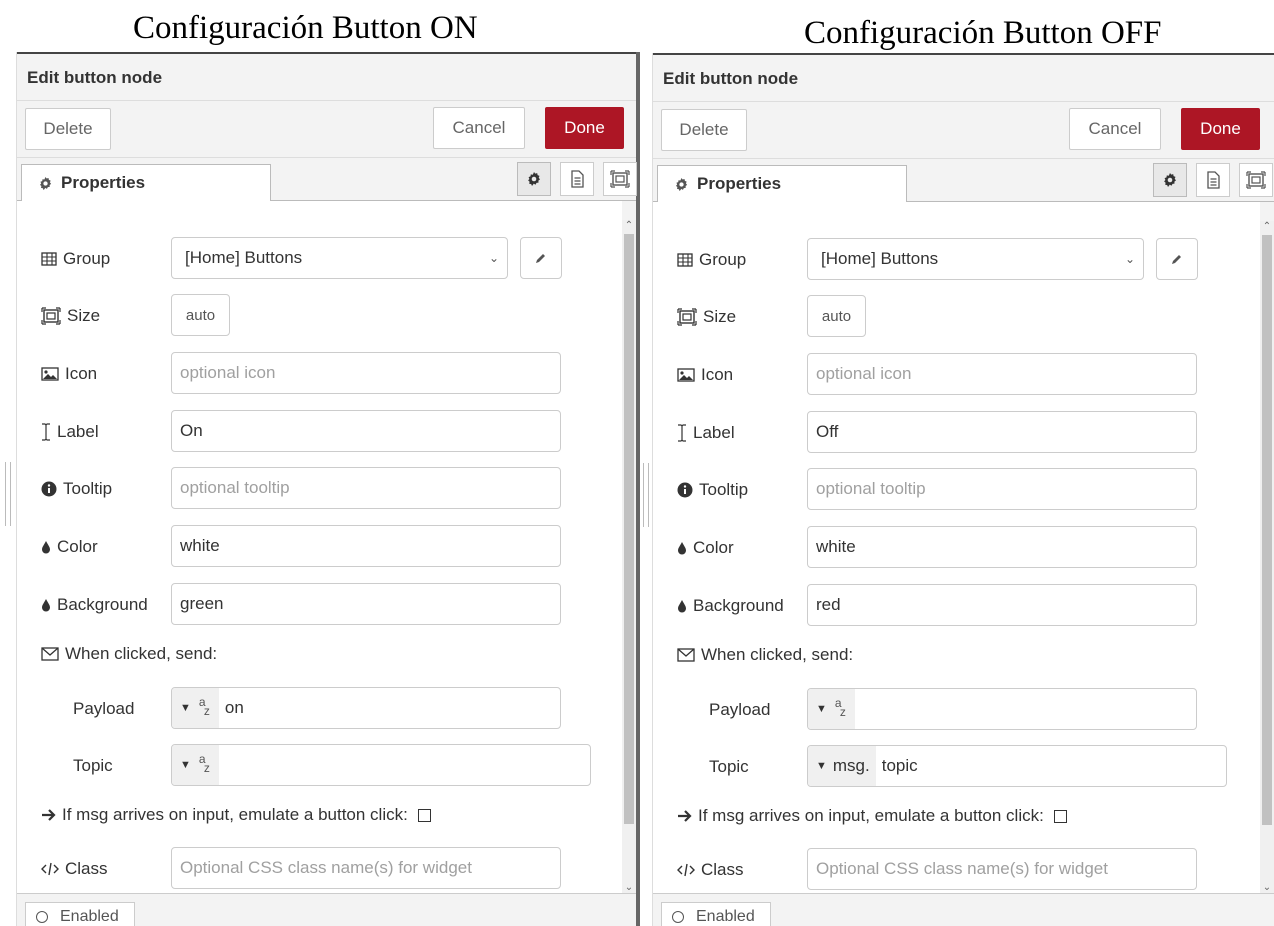 The height and width of the screenshot is (926, 1274). I want to click on icon-label: Icon, so click(69, 374).